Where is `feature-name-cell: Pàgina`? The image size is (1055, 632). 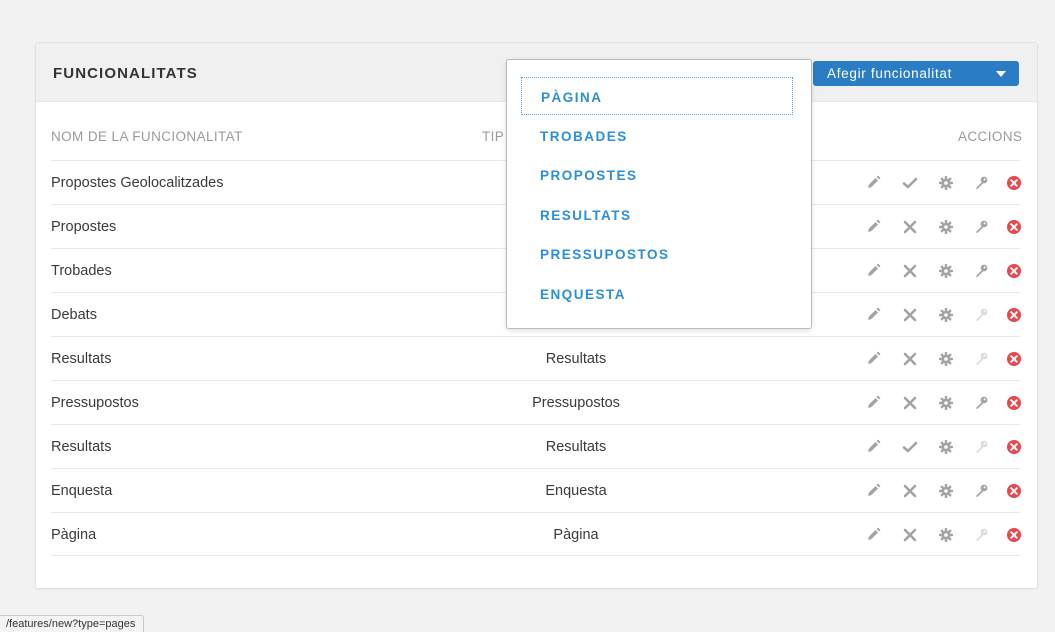
feature-name-cell: Pàgina is located at coordinates (74, 535).